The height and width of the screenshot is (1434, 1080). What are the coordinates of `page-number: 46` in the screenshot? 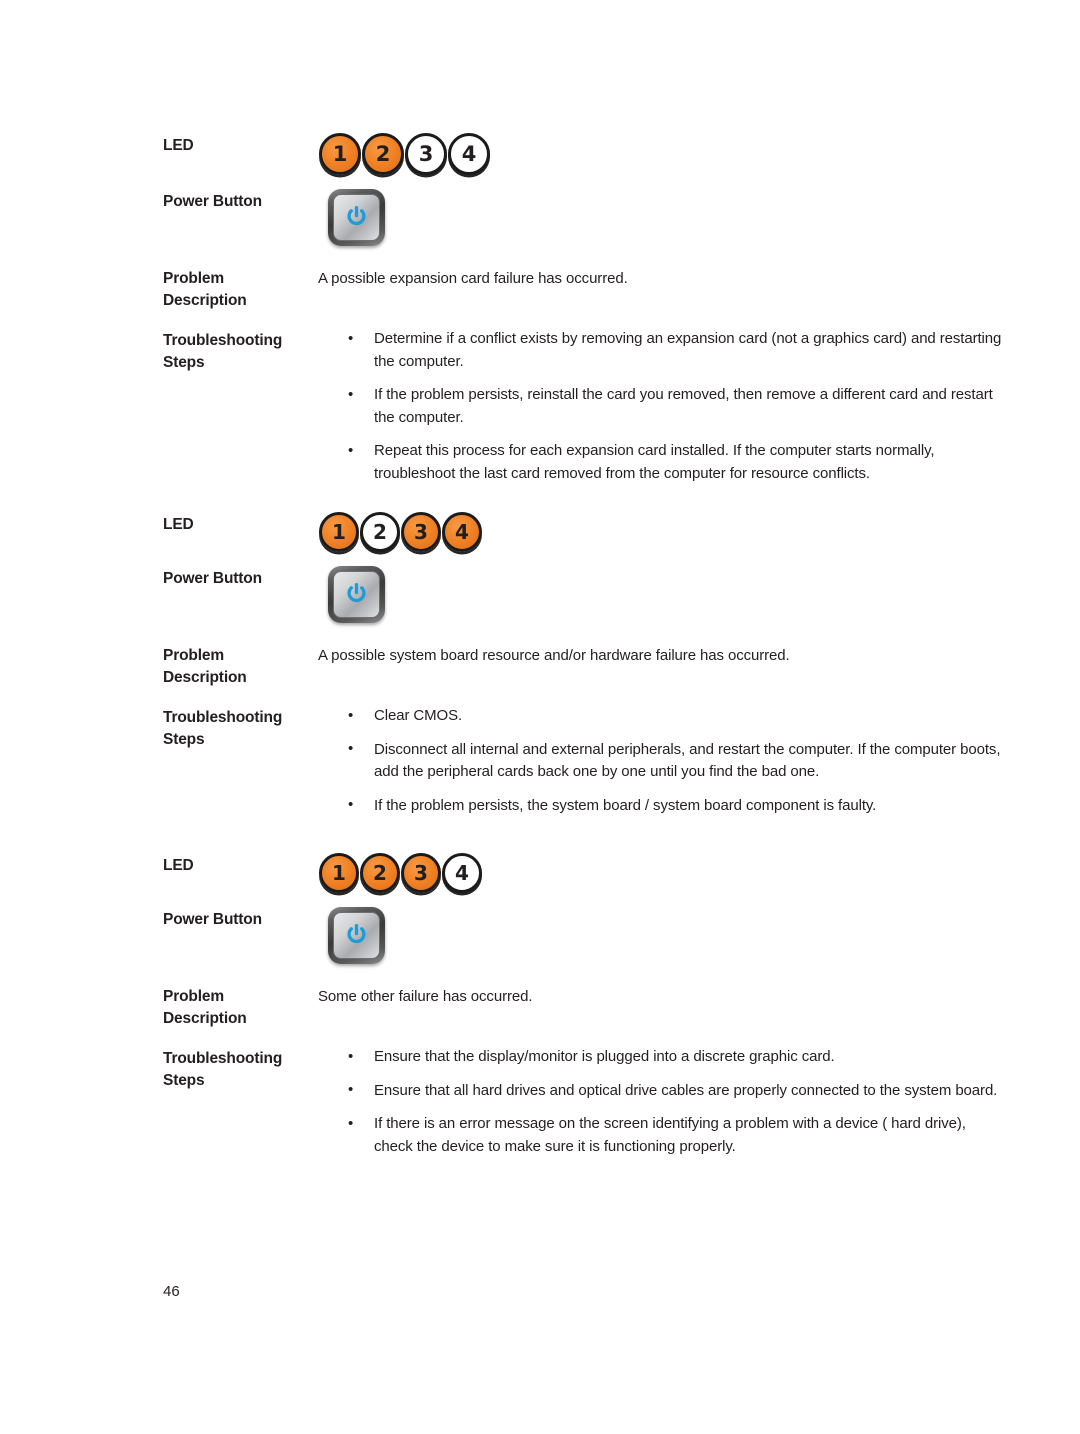 It's located at (171, 1291).